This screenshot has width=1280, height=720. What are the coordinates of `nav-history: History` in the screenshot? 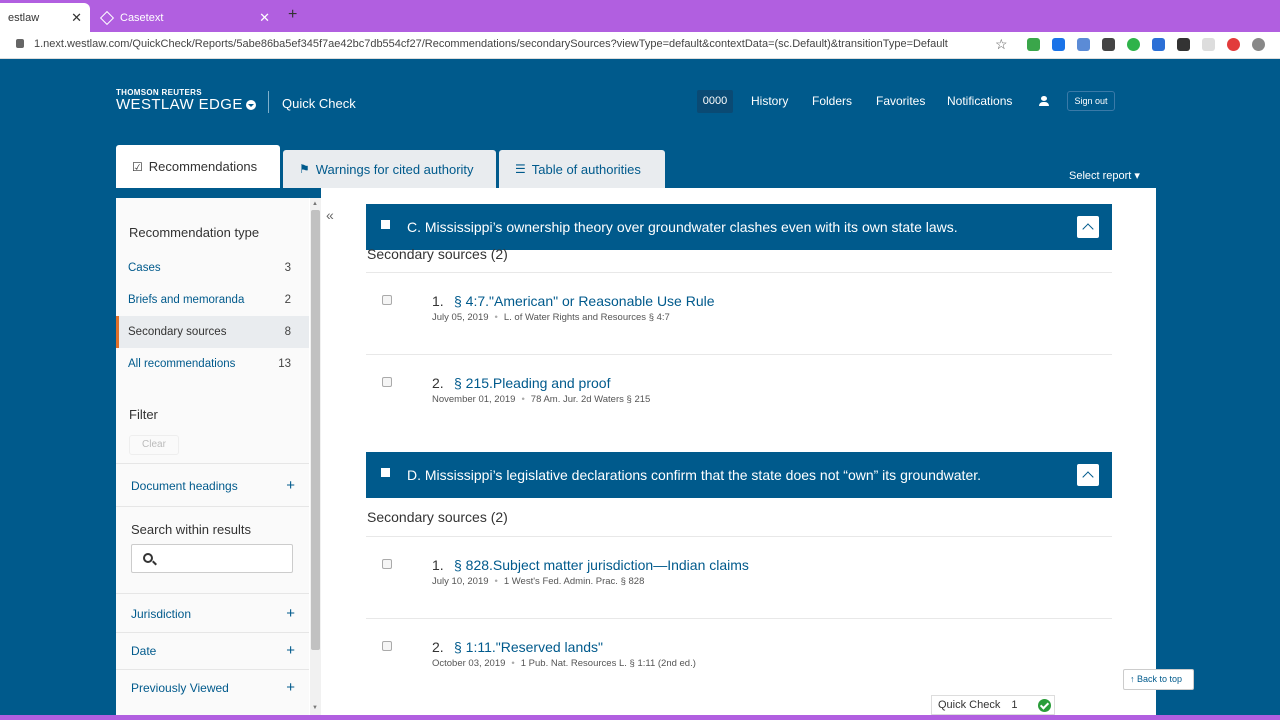 It's located at (769, 101).